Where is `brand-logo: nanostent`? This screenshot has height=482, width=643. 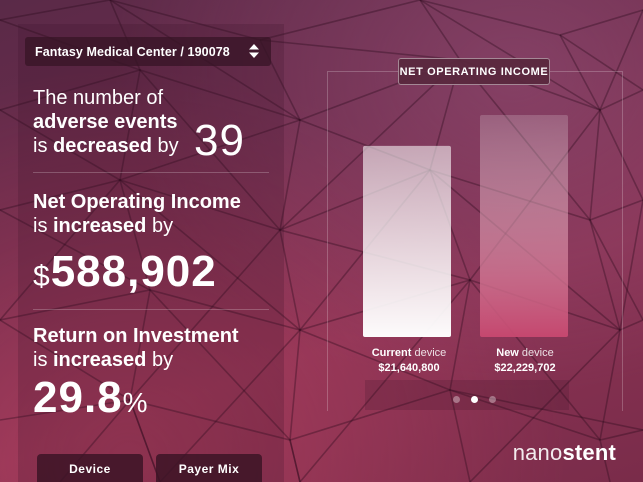 brand-logo: nanostent is located at coordinates (564, 453).